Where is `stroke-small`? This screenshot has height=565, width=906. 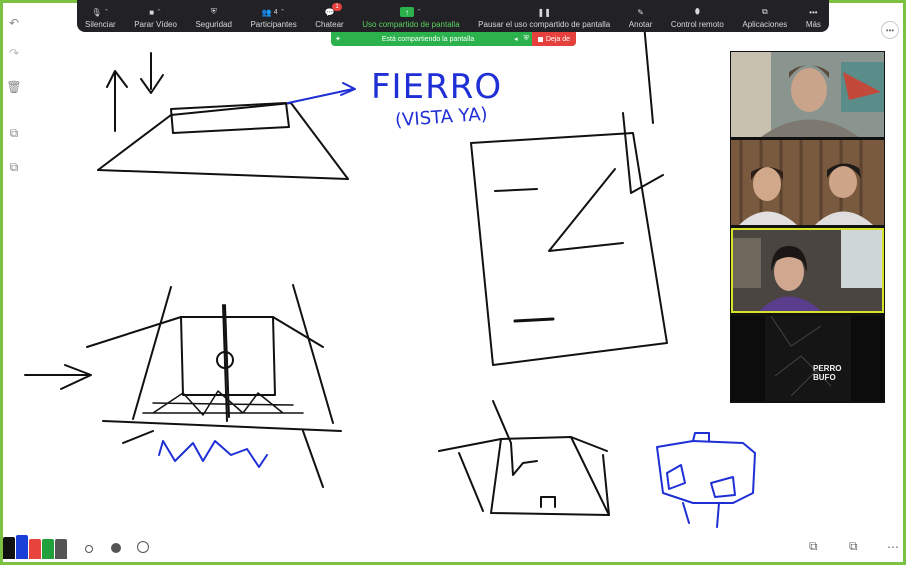 stroke-small is located at coordinates (89, 549).